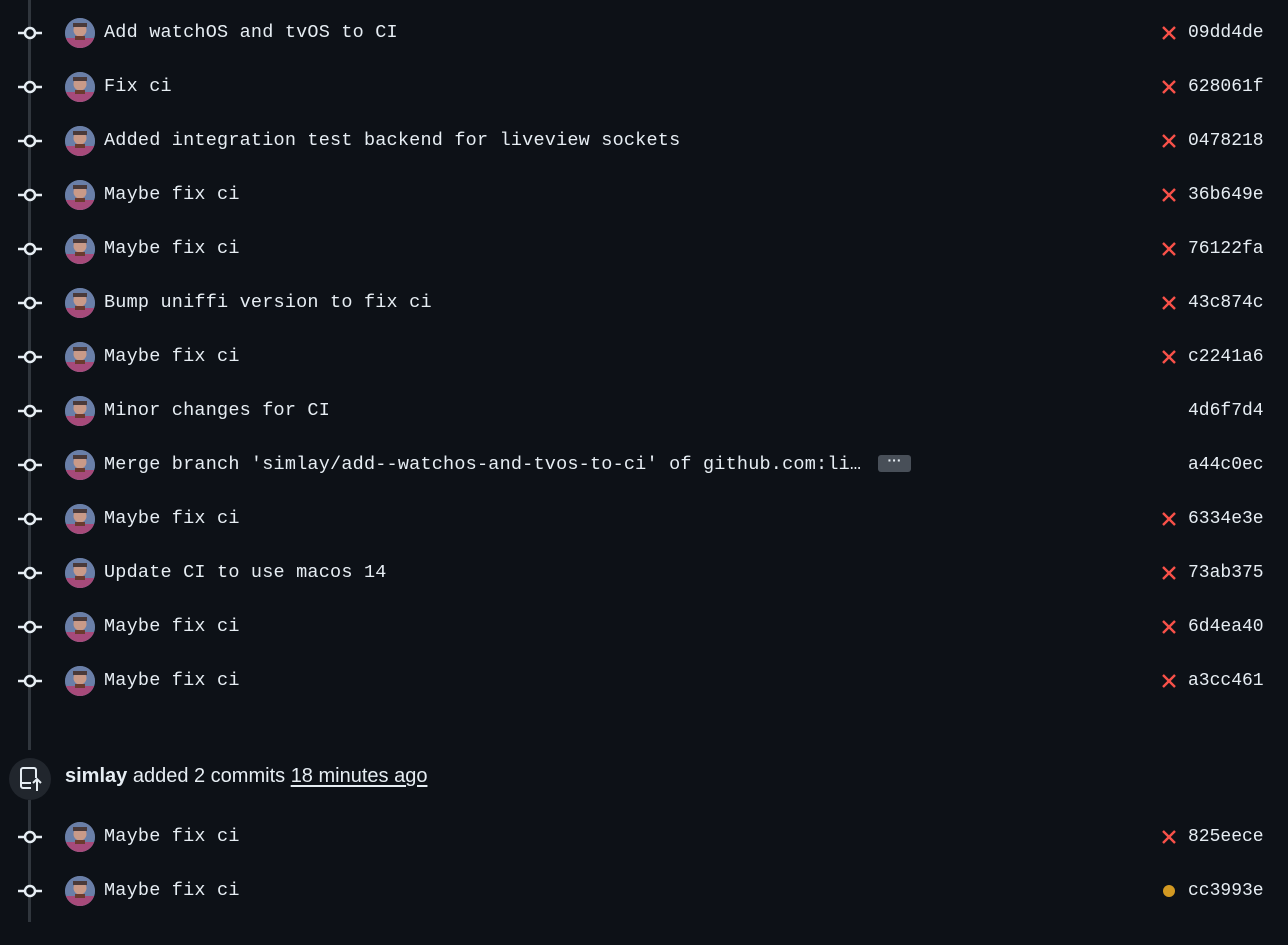  What do you see at coordinates (1226, 249) in the screenshot?
I see `commit-sha-link: 76122fa` at bounding box center [1226, 249].